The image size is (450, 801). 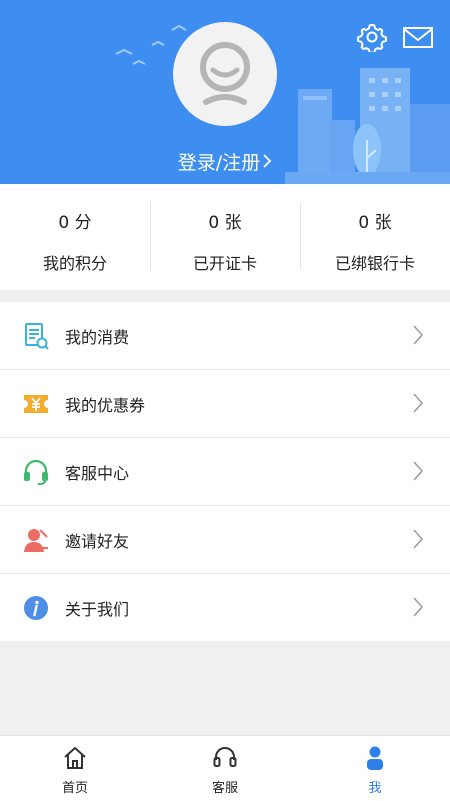 I want to click on stat-bank-cards: 0 张 已绑银行卡, so click(x=375, y=237).